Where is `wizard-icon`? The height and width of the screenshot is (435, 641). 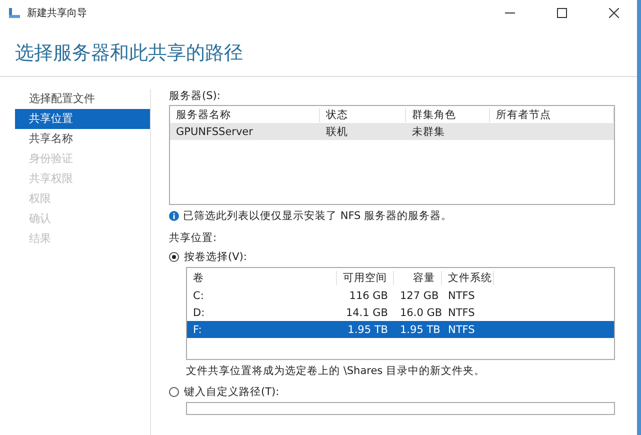
wizard-icon is located at coordinates (14, 13).